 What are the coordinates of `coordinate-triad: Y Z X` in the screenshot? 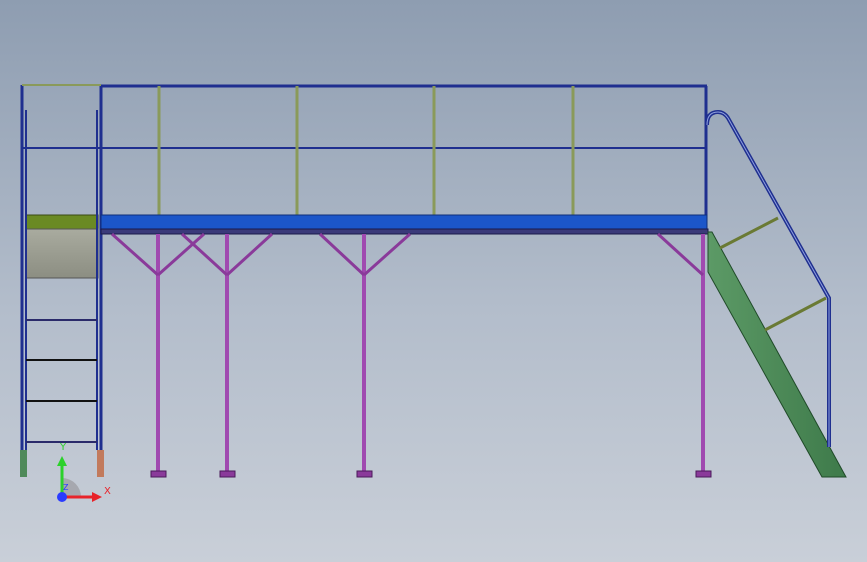 It's located at (85, 475).